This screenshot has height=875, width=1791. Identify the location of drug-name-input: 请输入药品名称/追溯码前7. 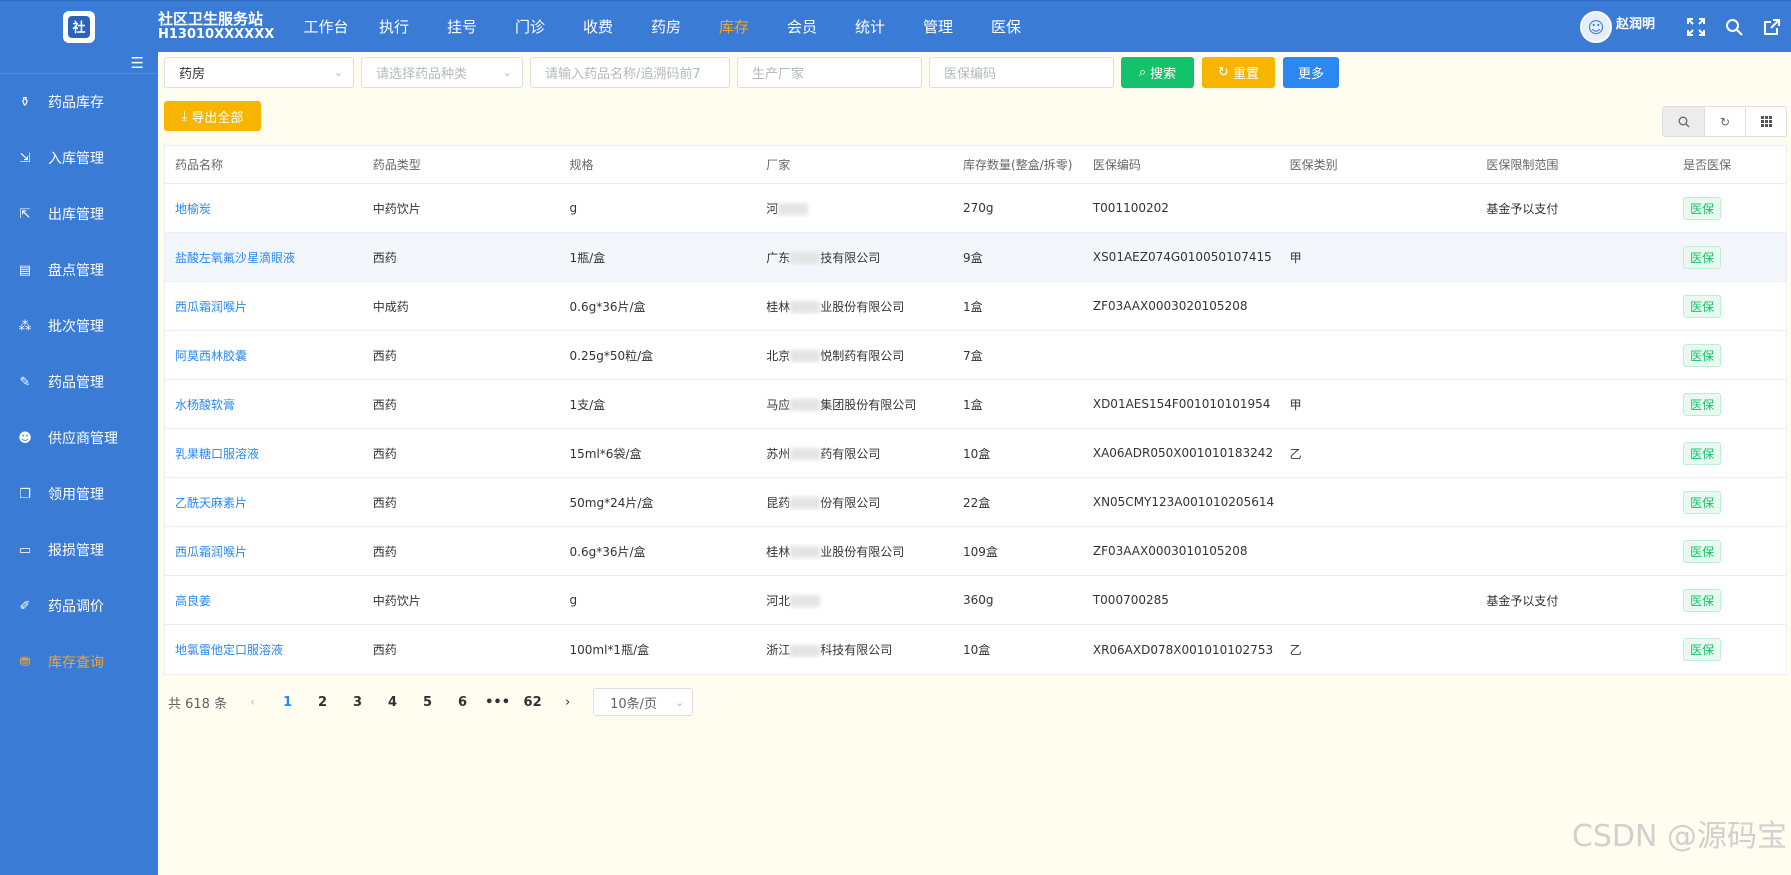
(630, 72).